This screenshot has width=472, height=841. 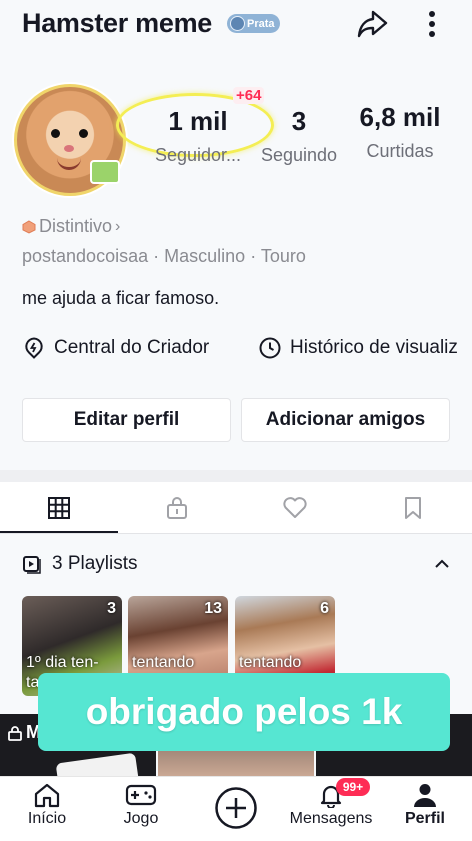 I want to click on person-icon, so click(x=425, y=795).